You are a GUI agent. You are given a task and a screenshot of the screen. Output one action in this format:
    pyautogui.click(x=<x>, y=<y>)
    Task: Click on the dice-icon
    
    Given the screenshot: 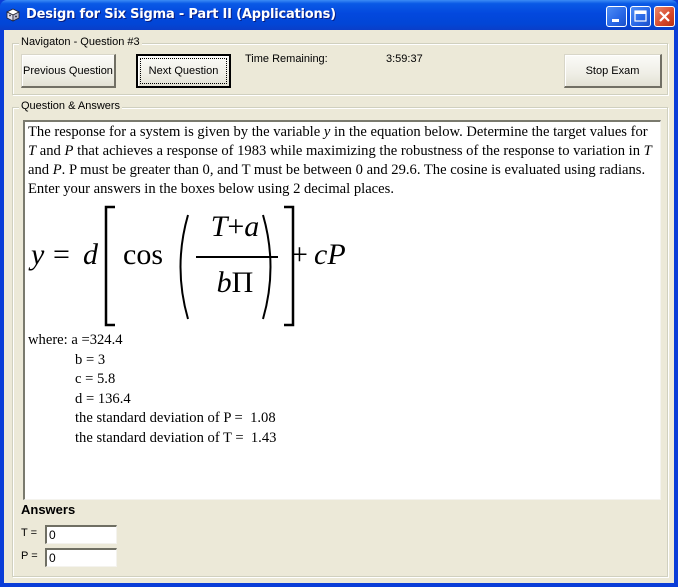 What is the action you would take?
    pyautogui.click(x=14, y=15)
    